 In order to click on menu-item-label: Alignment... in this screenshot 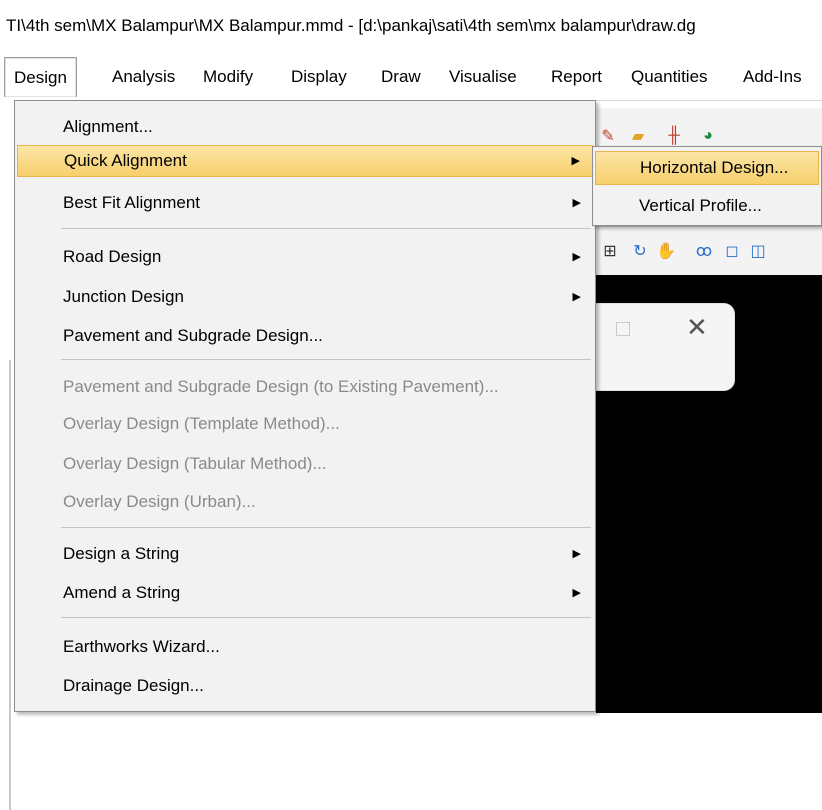, I will do `click(108, 126)`.